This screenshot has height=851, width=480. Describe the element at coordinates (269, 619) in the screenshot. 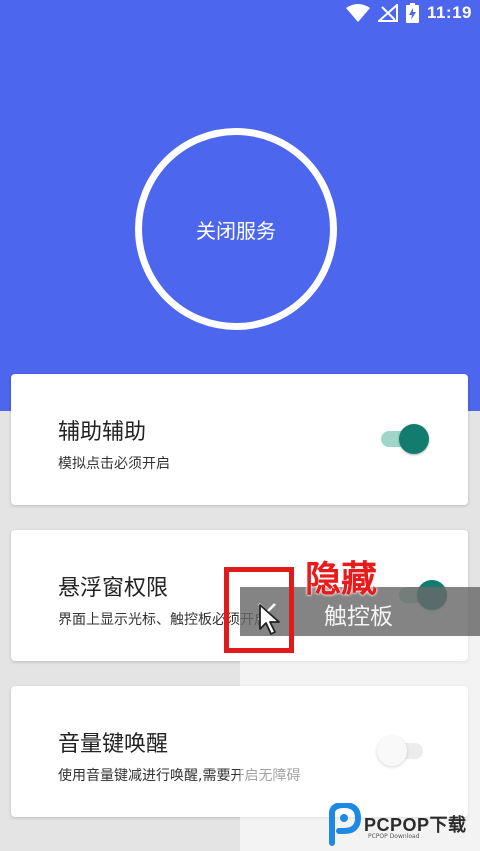

I see `mouse-cursor-icon` at that location.